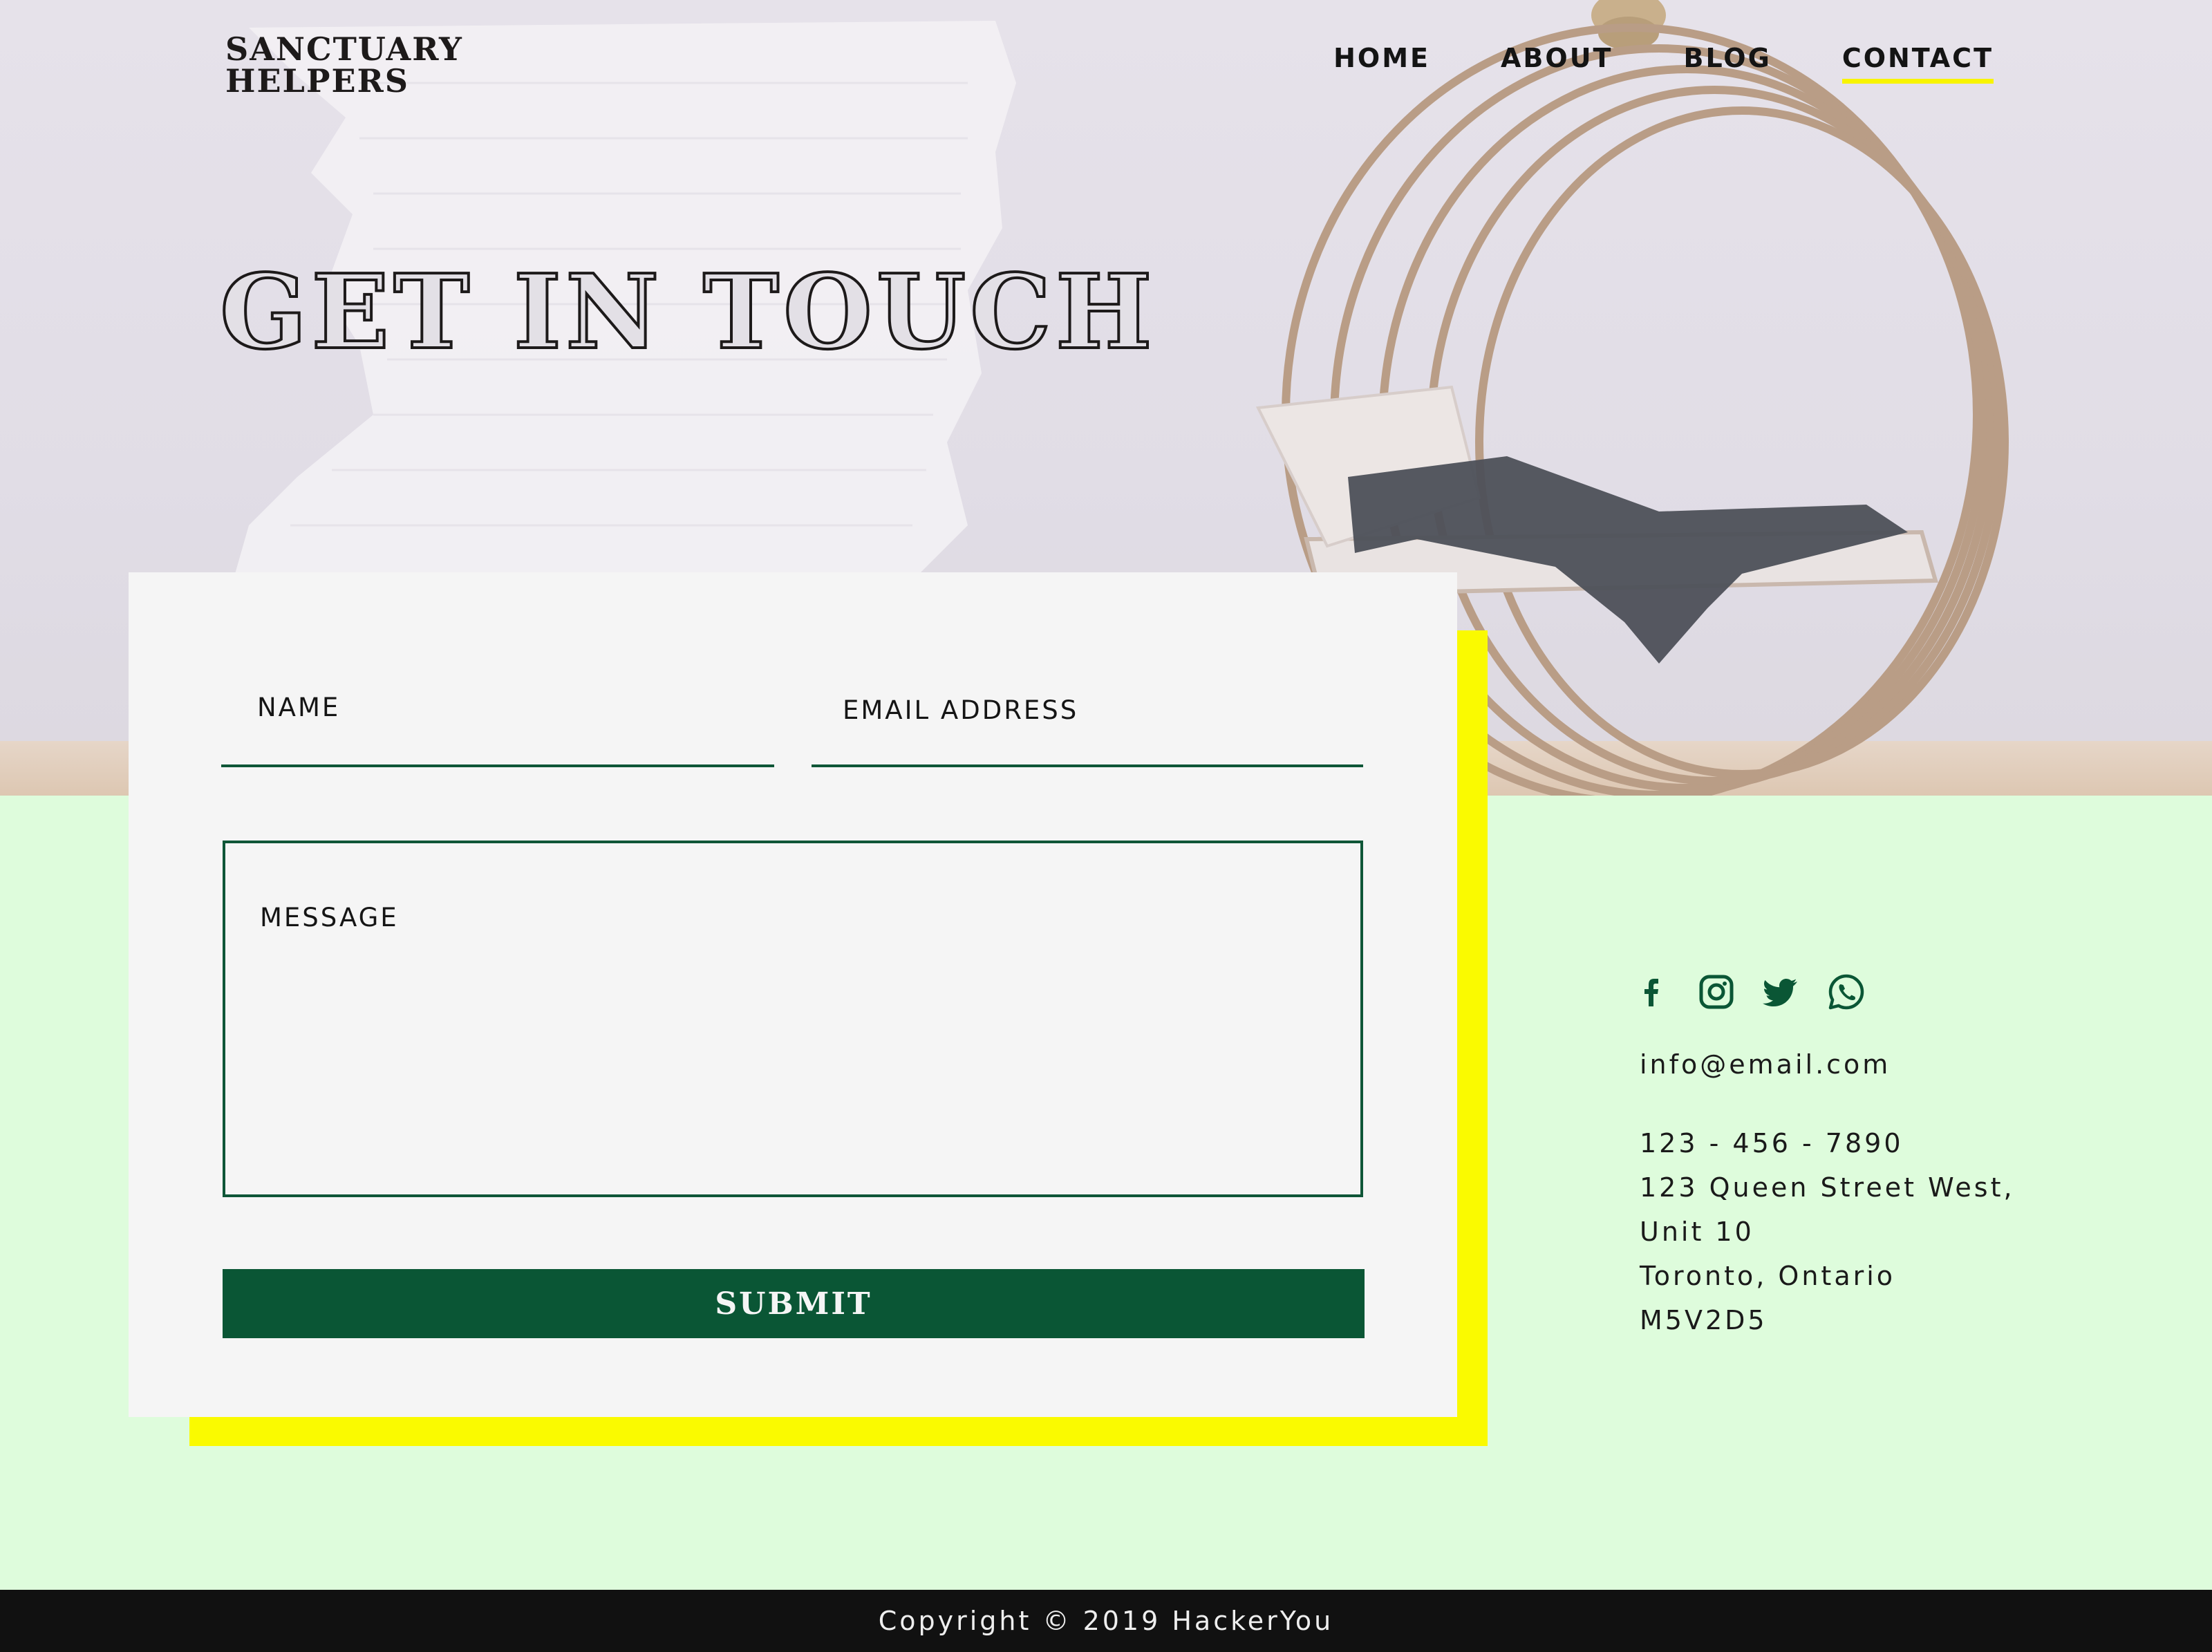 Image resolution: width=2212 pixels, height=1652 pixels. I want to click on twitter-icon, so click(1781, 992).